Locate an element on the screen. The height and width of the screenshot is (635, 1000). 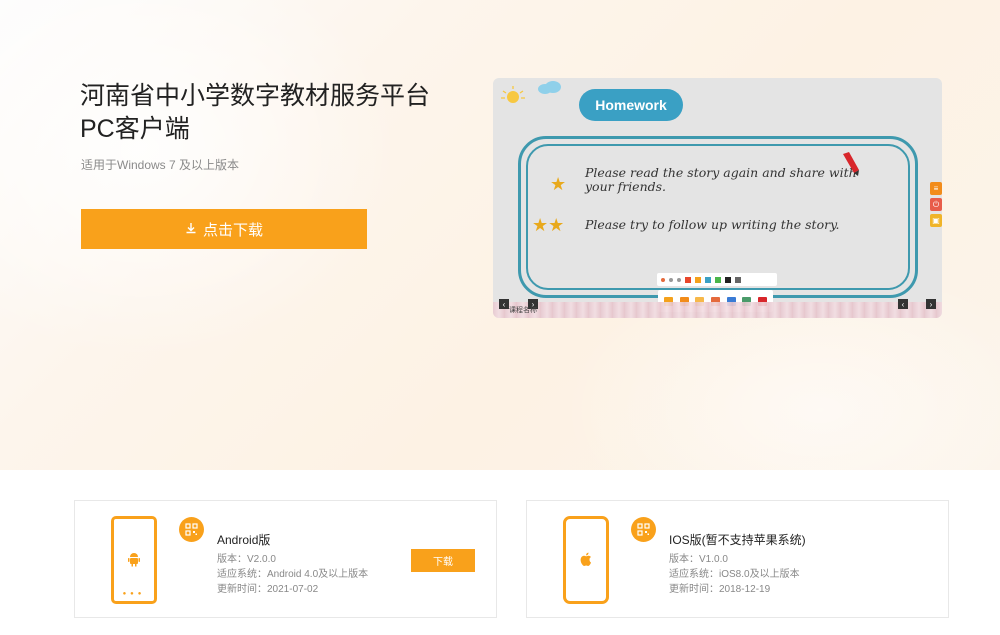
palette-swatch-green is located at coordinates (718, 279).